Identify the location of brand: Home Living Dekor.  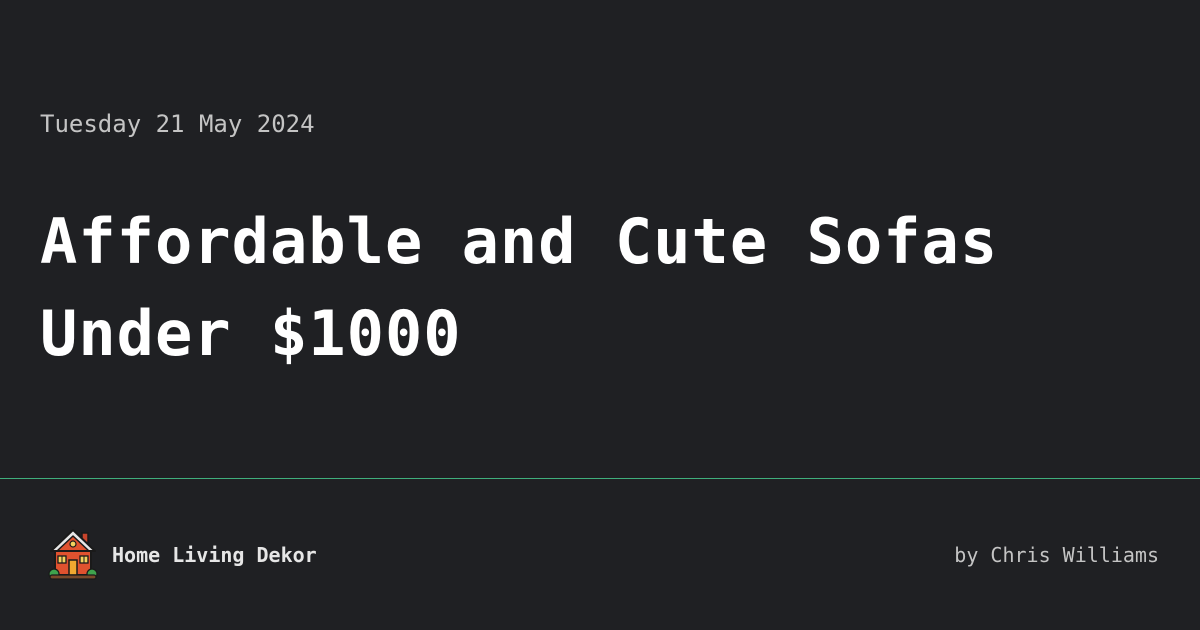
(182, 555).